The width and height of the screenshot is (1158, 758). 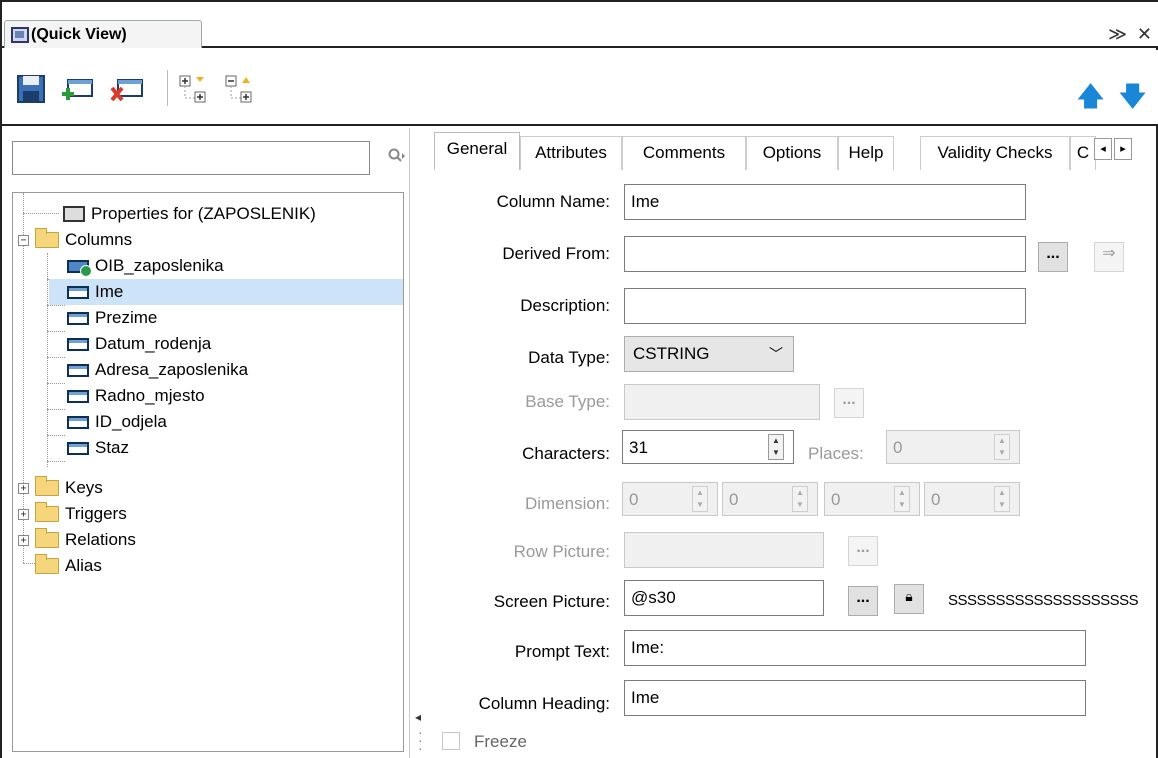 What do you see at coordinates (167, 88) in the screenshot?
I see `toolbar-separator` at bounding box center [167, 88].